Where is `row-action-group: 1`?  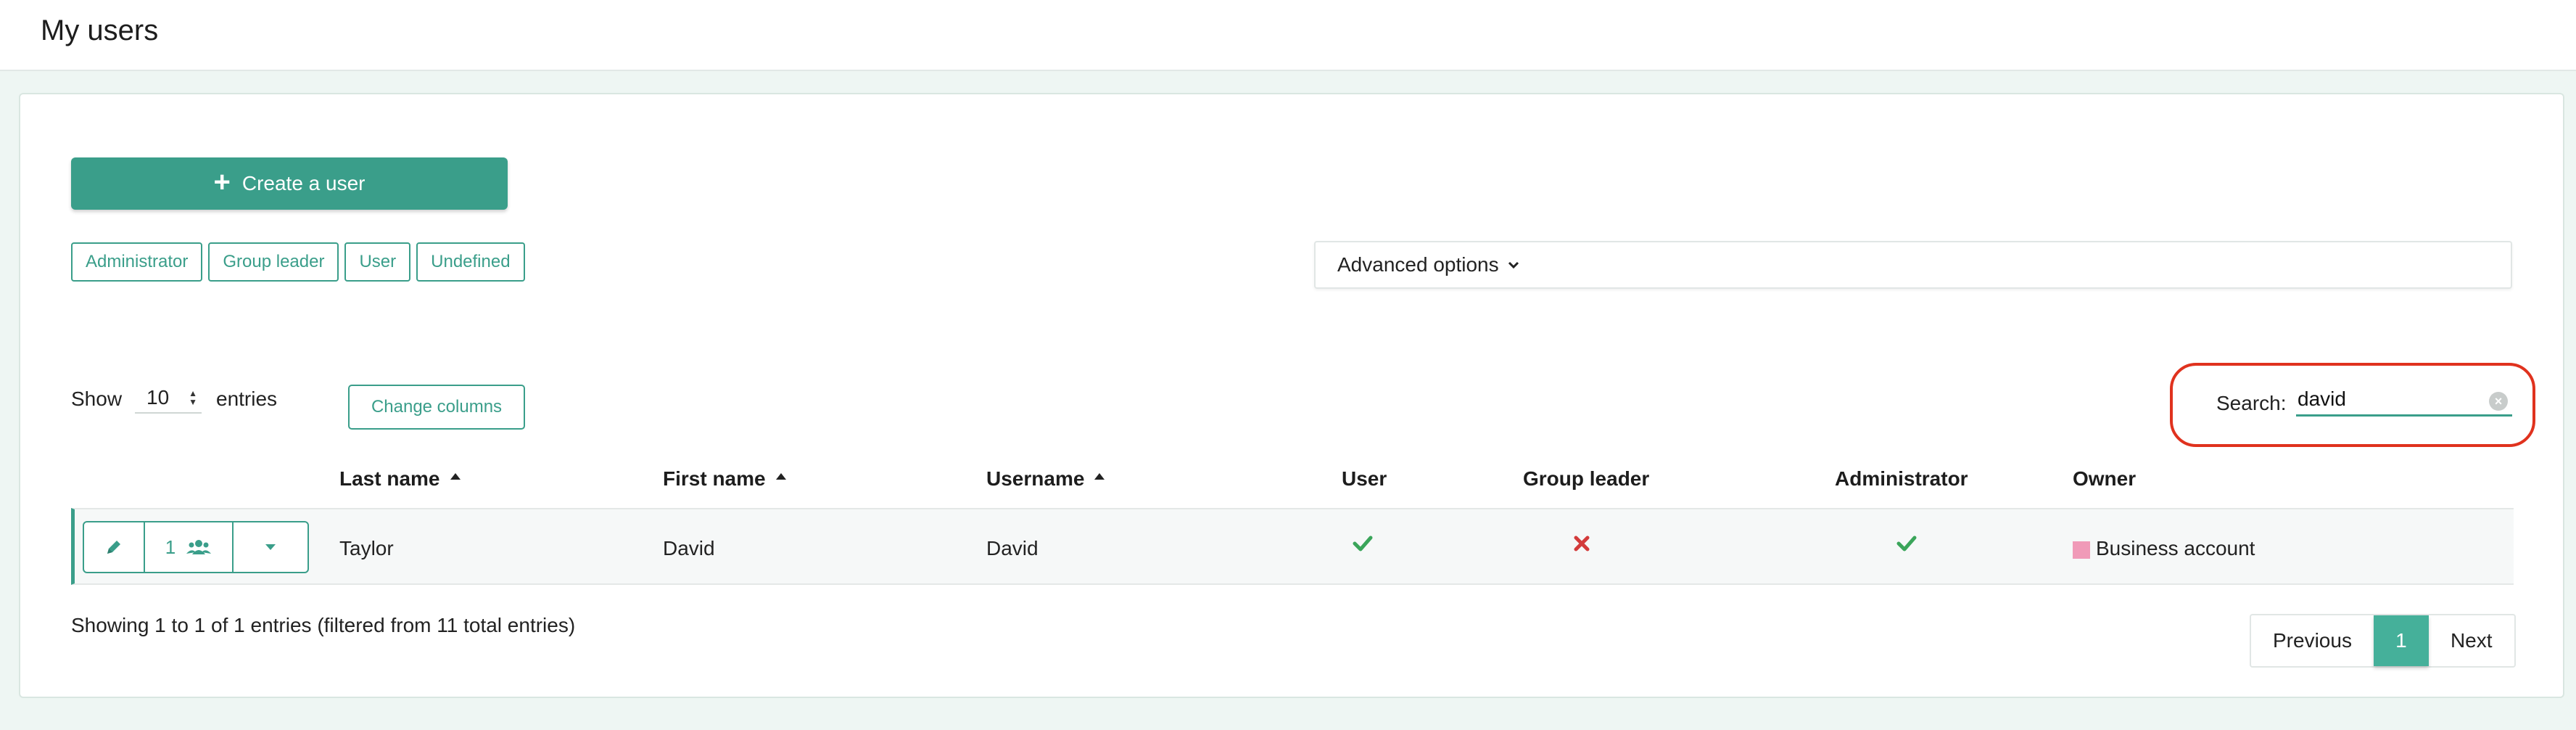
row-action-group: 1 is located at coordinates (196, 547).